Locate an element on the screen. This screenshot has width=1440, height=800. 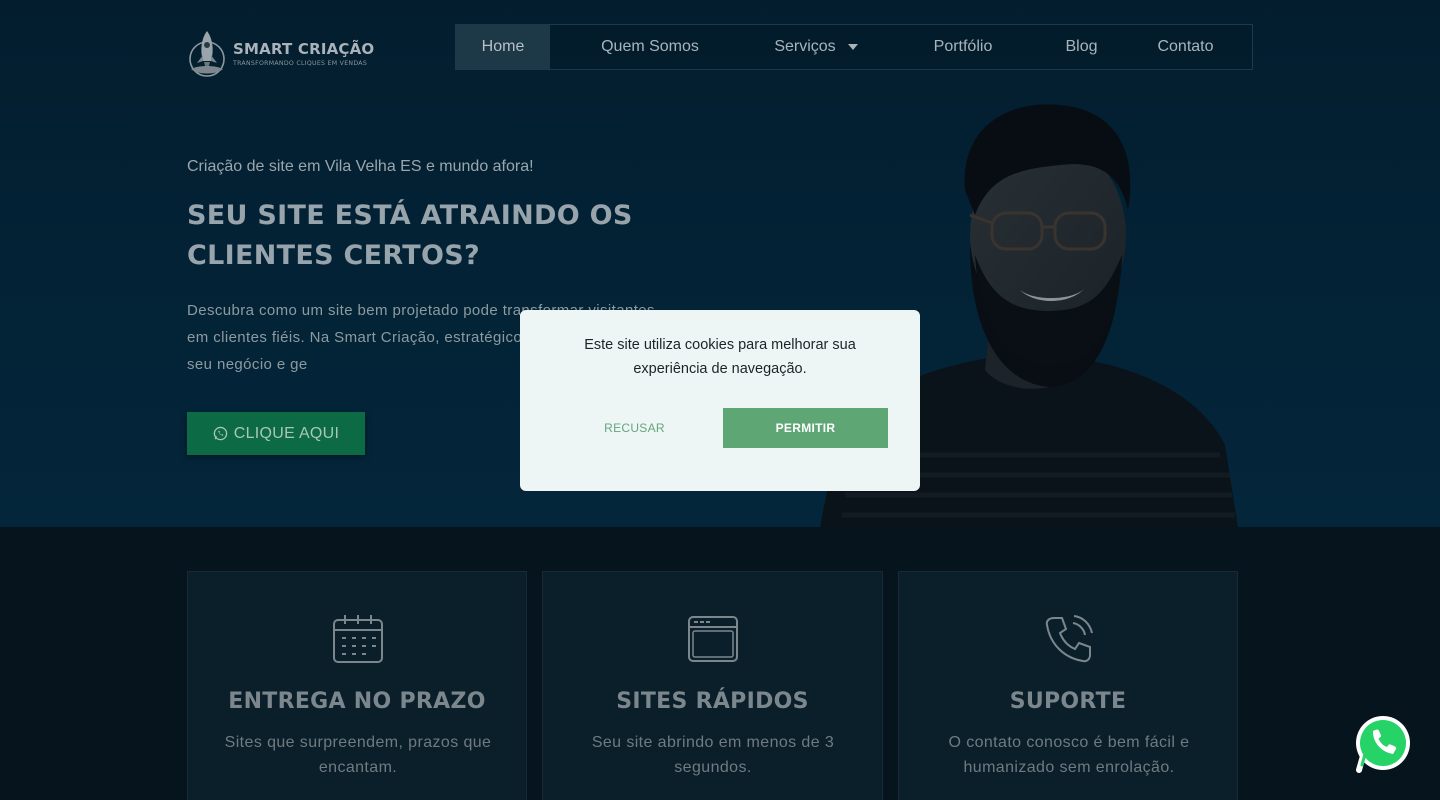
nav-item-label: Contato is located at coordinates (1185, 46).